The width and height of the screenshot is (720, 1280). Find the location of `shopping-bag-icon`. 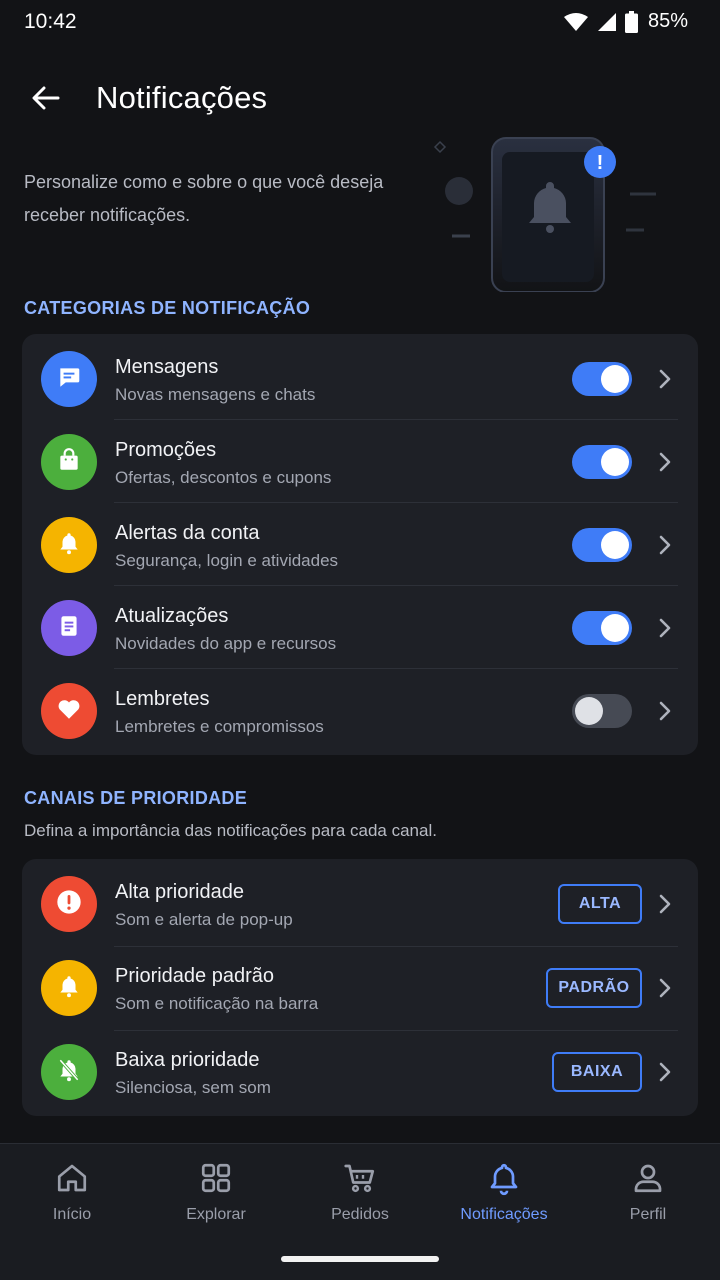

shopping-bag-icon is located at coordinates (69, 462).